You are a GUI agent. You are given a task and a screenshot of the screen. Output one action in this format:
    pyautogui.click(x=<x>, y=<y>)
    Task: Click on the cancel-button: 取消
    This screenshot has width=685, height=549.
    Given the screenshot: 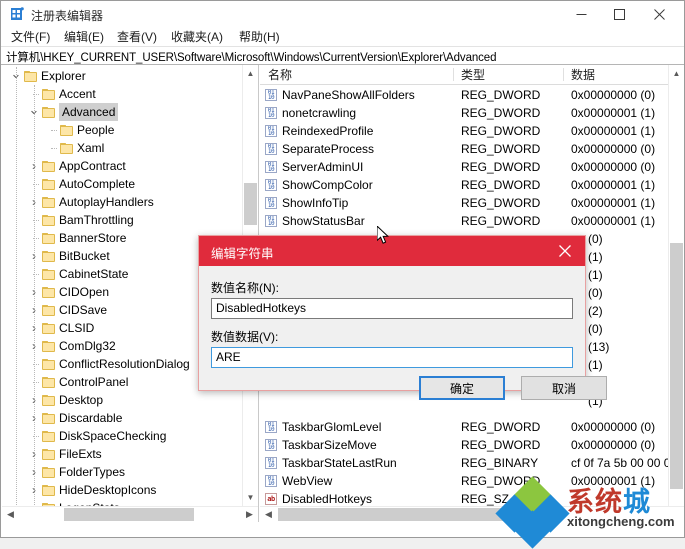 What is the action you would take?
    pyautogui.click(x=564, y=388)
    